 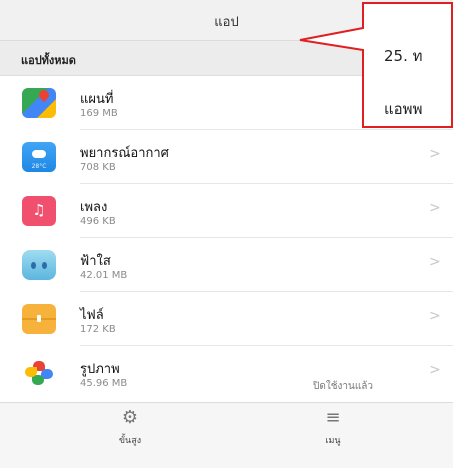 I want to click on app-size: 708 KB, so click(x=98, y=167).